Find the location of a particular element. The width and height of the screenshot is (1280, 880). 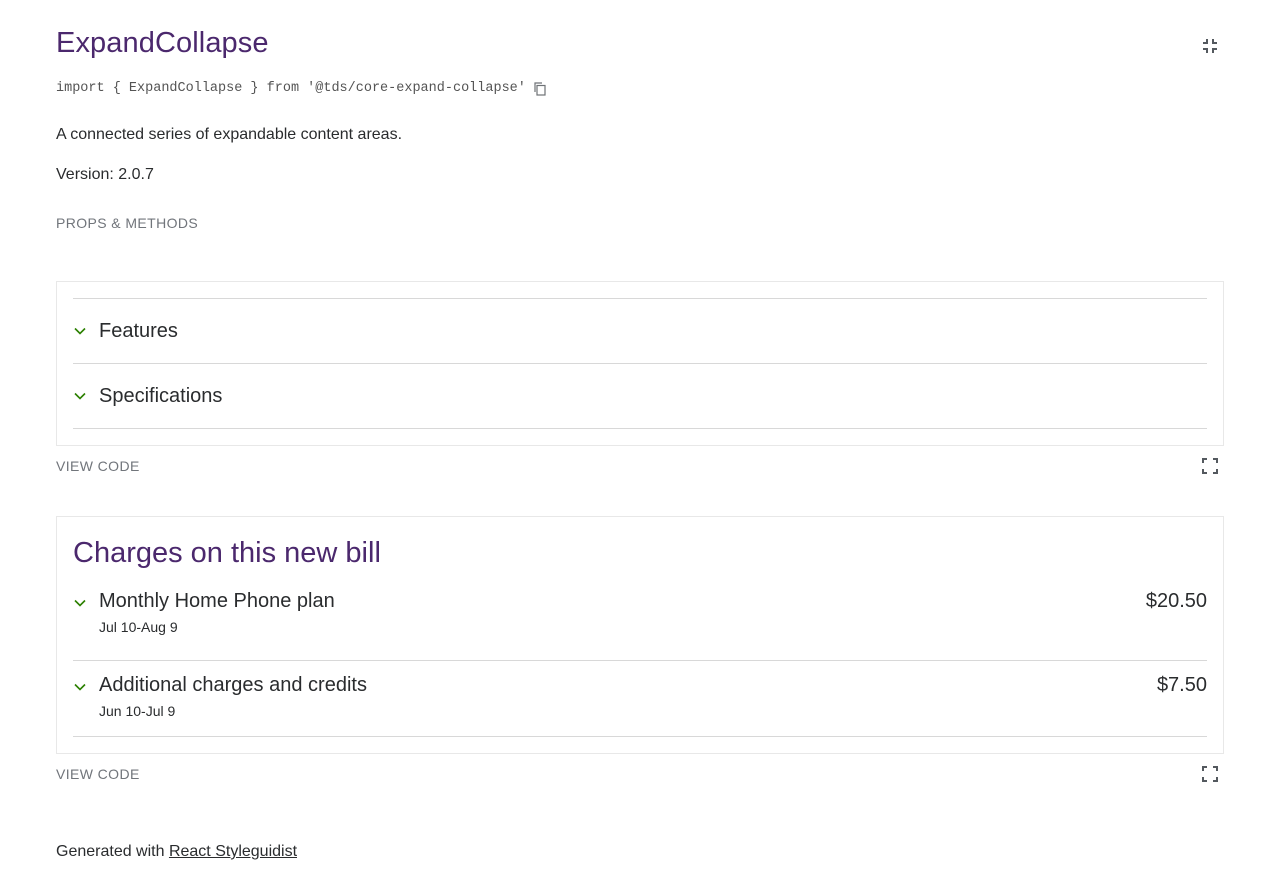

page-title: ExpandCollapse is located at coordinates (162, 43).